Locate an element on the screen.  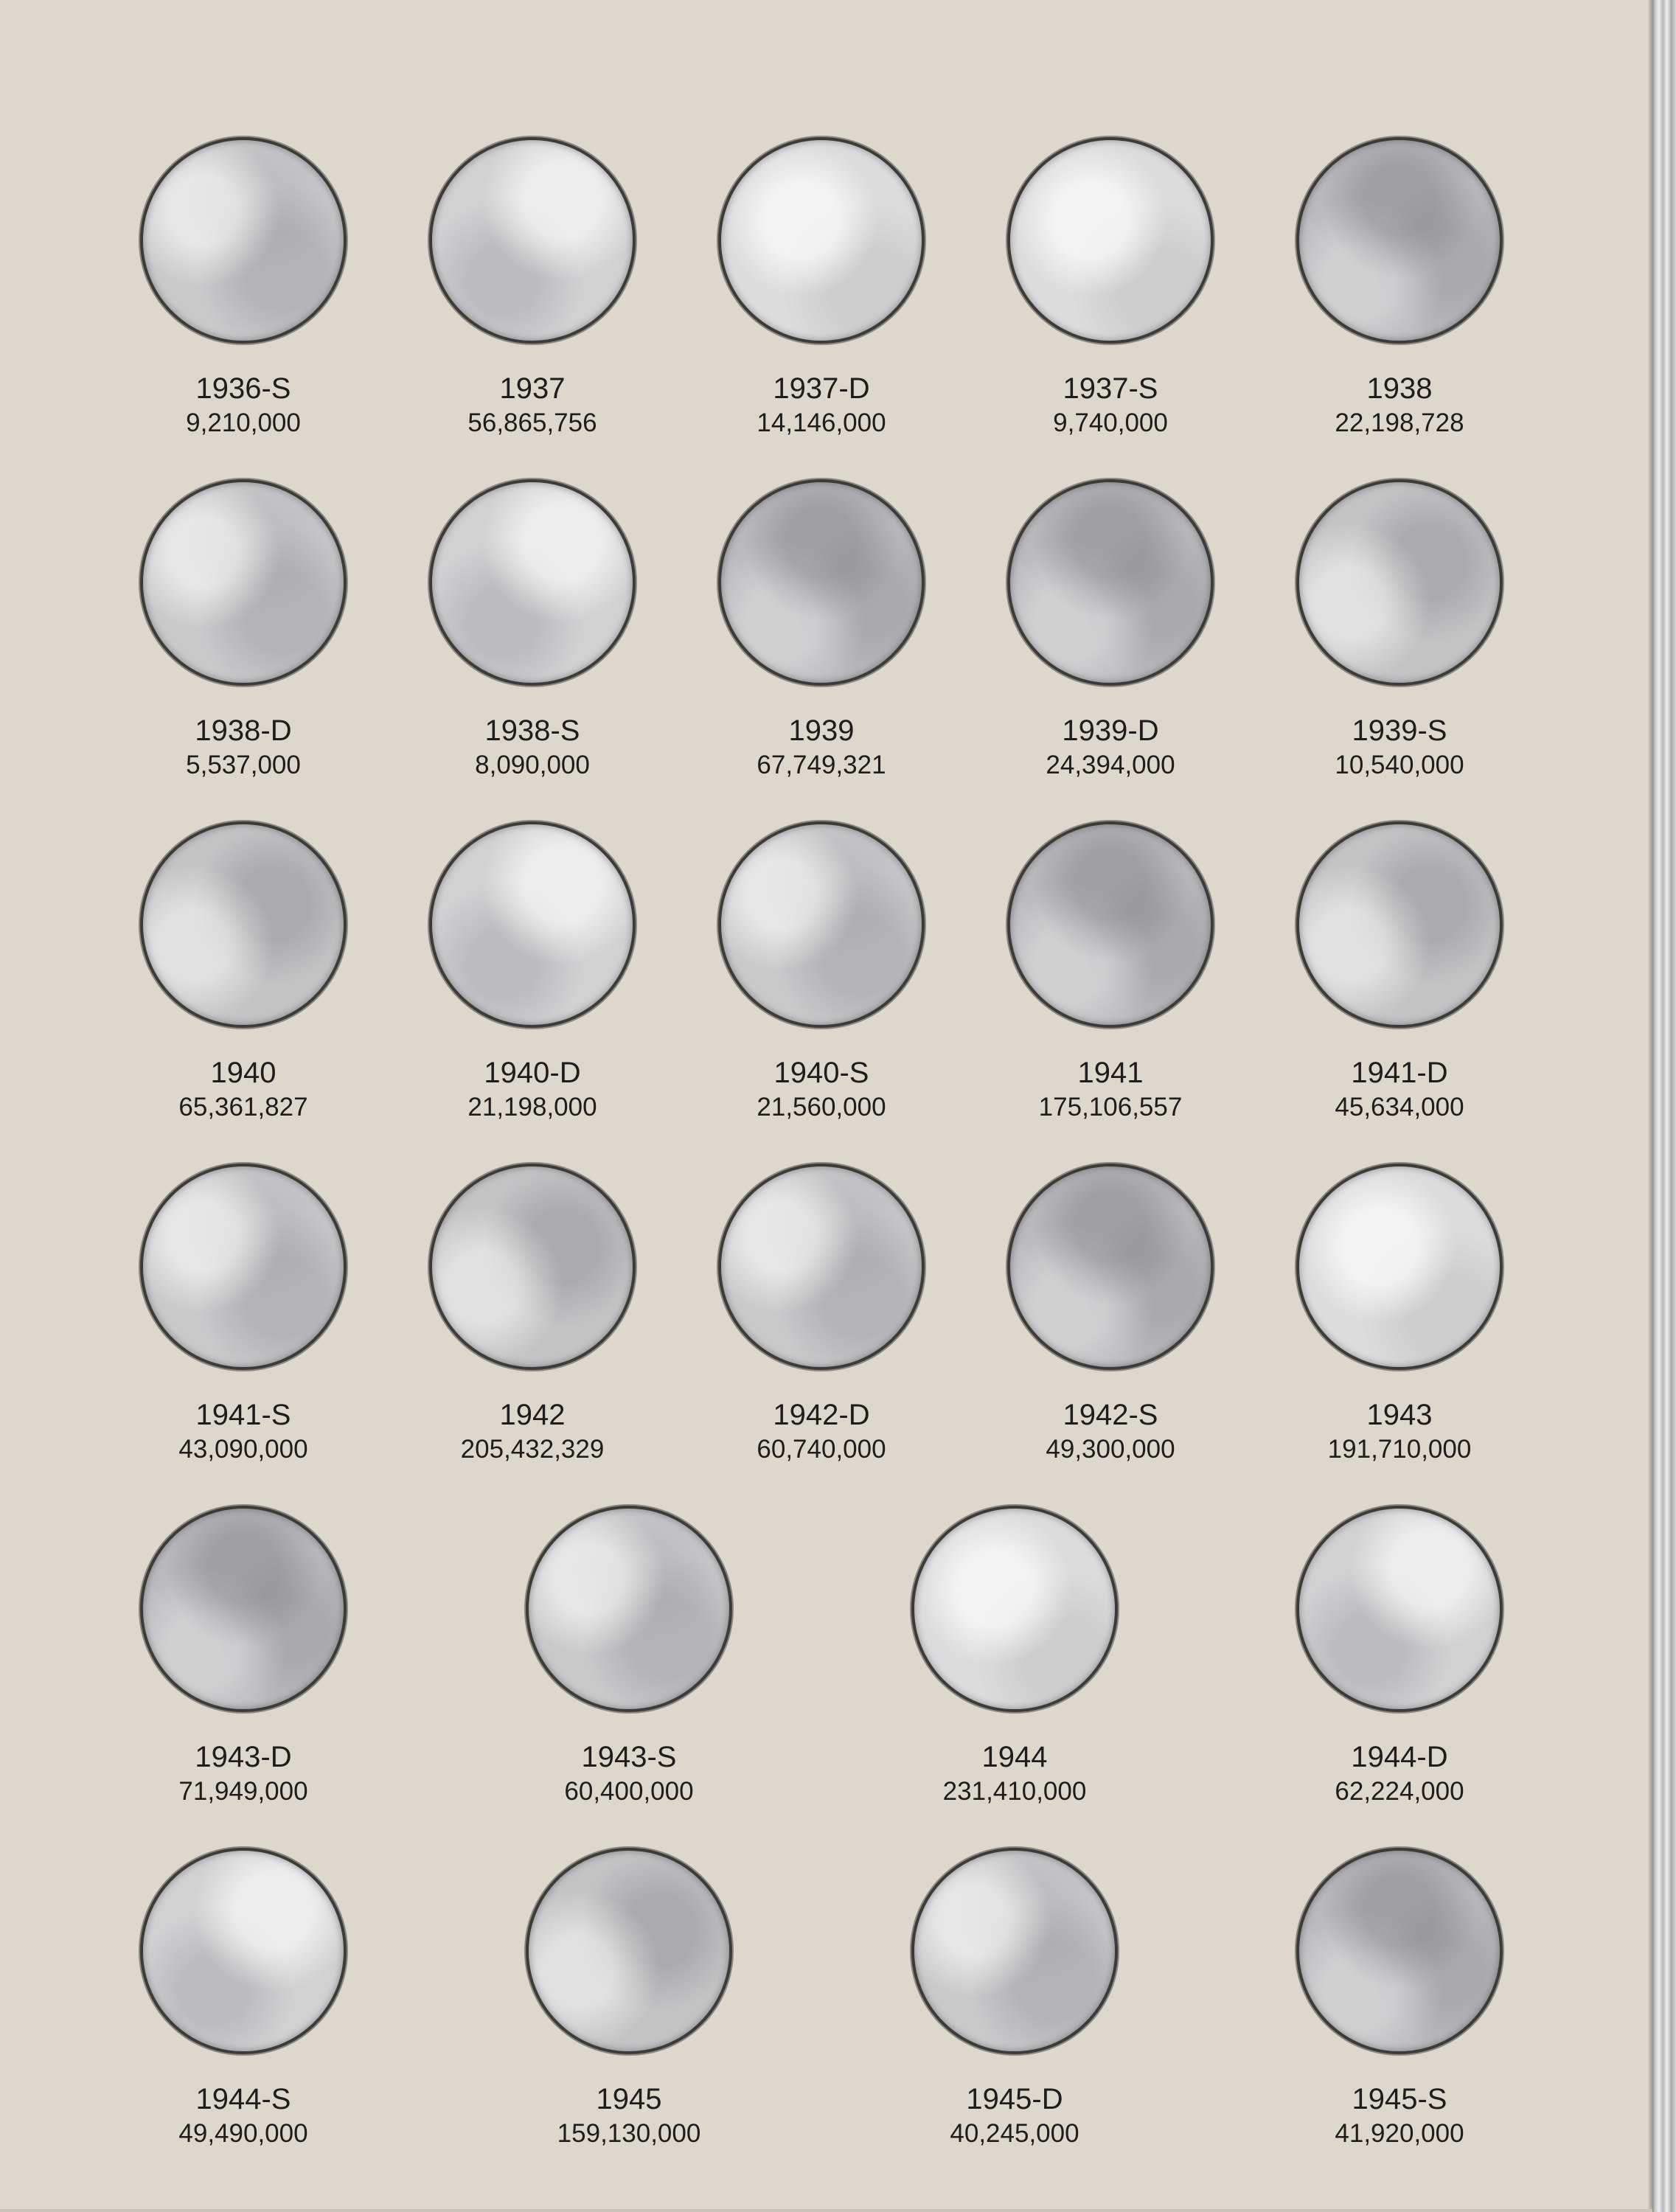
coin-slot: 1937 56,865,756 is located at coordinates (532, 306).